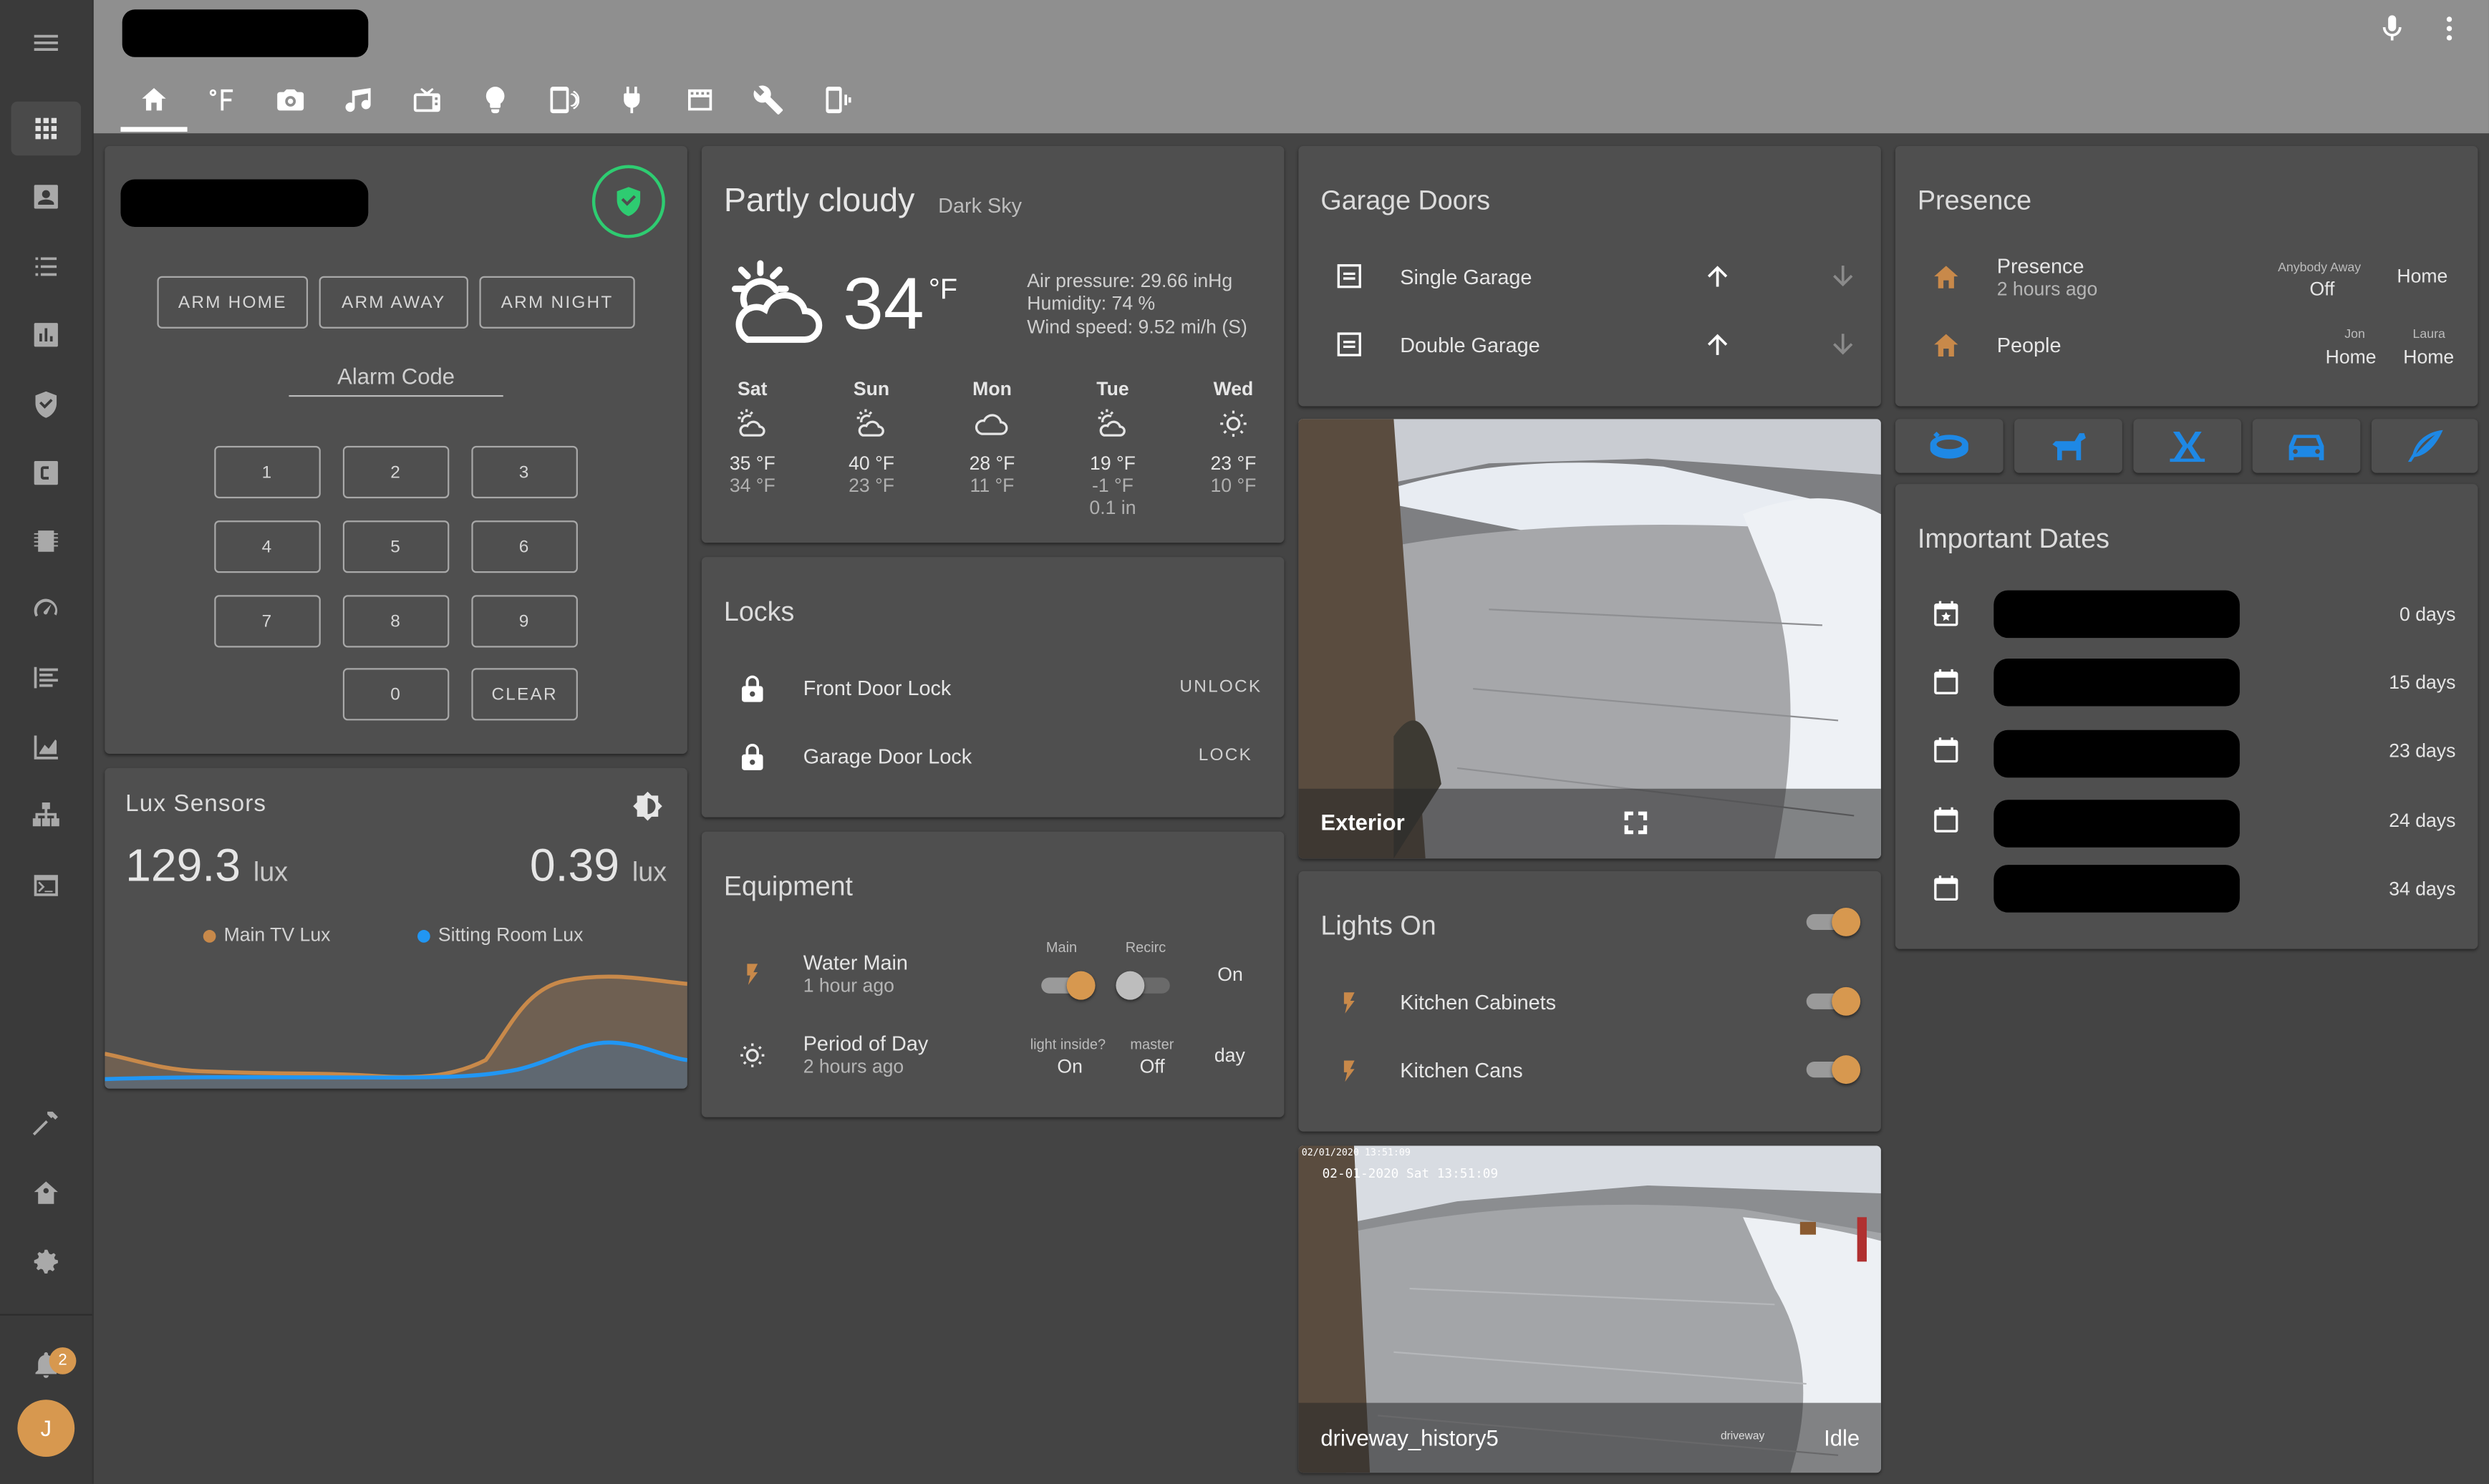 The height and width of the screenshot is (1484, 2489). I want to click on sidebar-item-security, so click(46, 405).